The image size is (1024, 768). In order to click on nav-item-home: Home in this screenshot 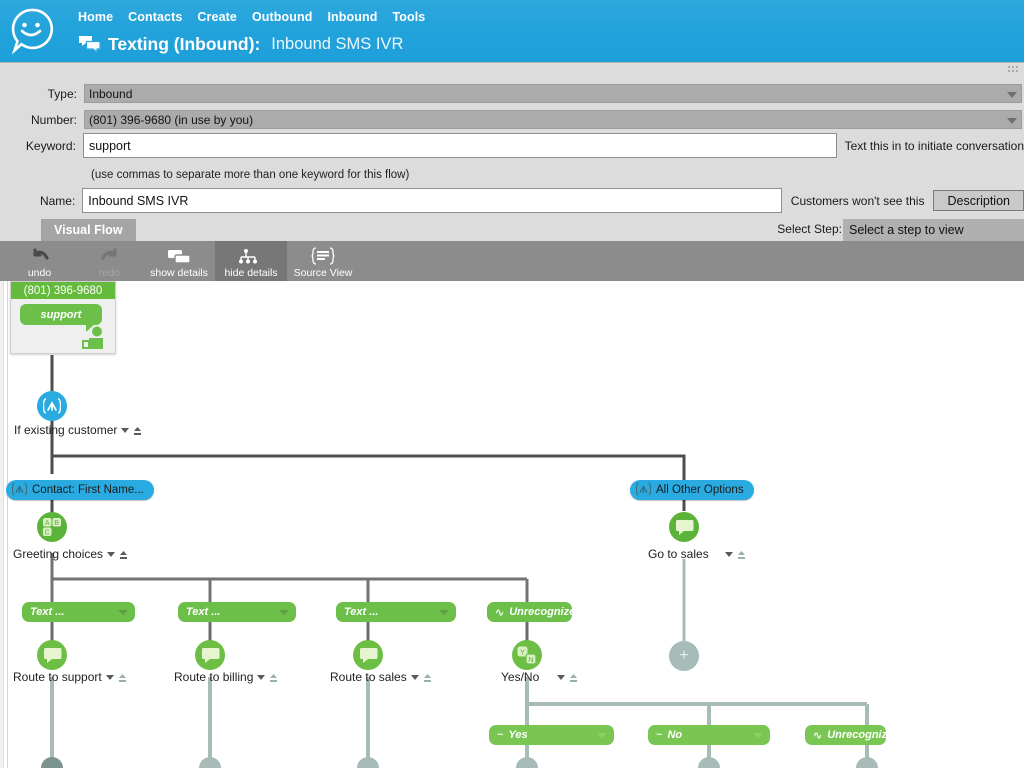, I will do `click(102, 17)`.